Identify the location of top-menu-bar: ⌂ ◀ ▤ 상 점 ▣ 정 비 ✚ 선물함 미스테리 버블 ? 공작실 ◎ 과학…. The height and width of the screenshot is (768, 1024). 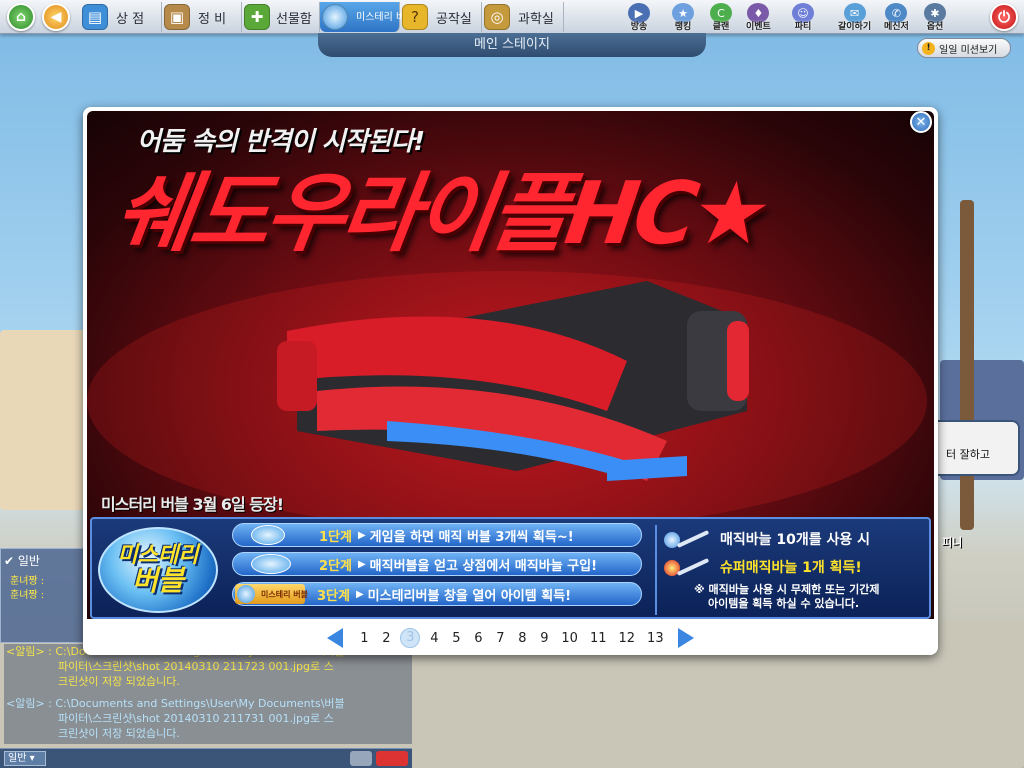
(512, 17).